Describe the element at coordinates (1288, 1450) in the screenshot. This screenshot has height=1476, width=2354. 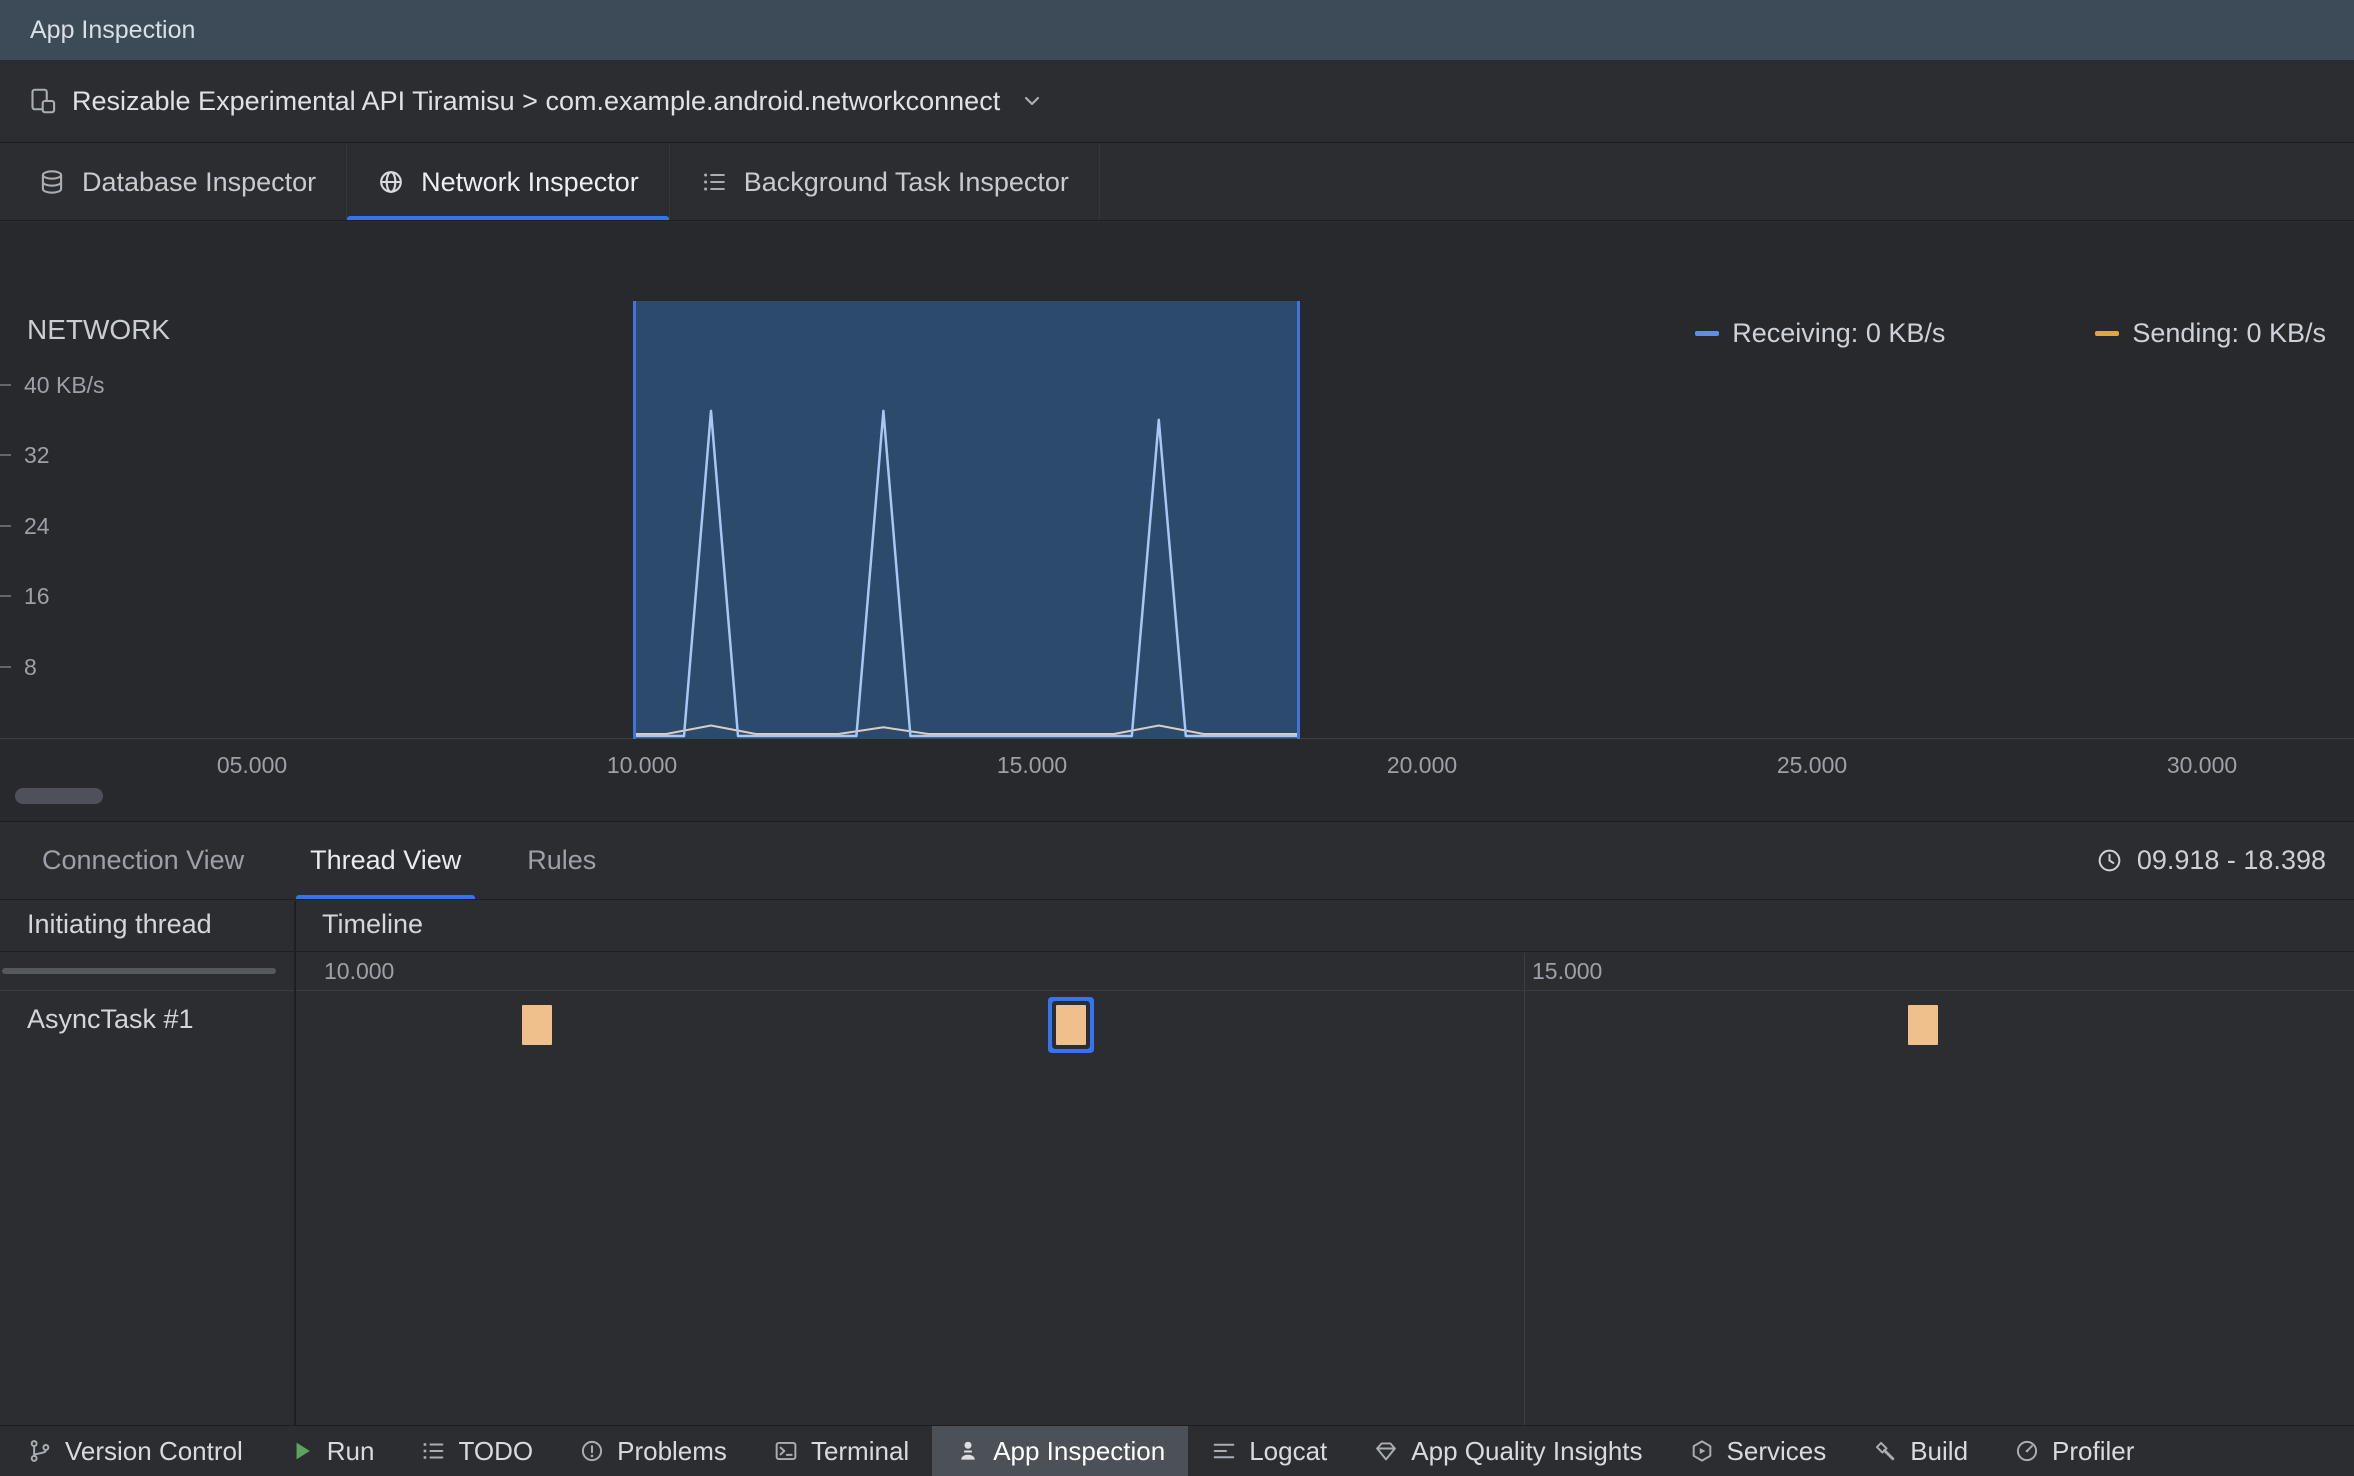
I see `tool-window-button-label: Logcat` at that location.